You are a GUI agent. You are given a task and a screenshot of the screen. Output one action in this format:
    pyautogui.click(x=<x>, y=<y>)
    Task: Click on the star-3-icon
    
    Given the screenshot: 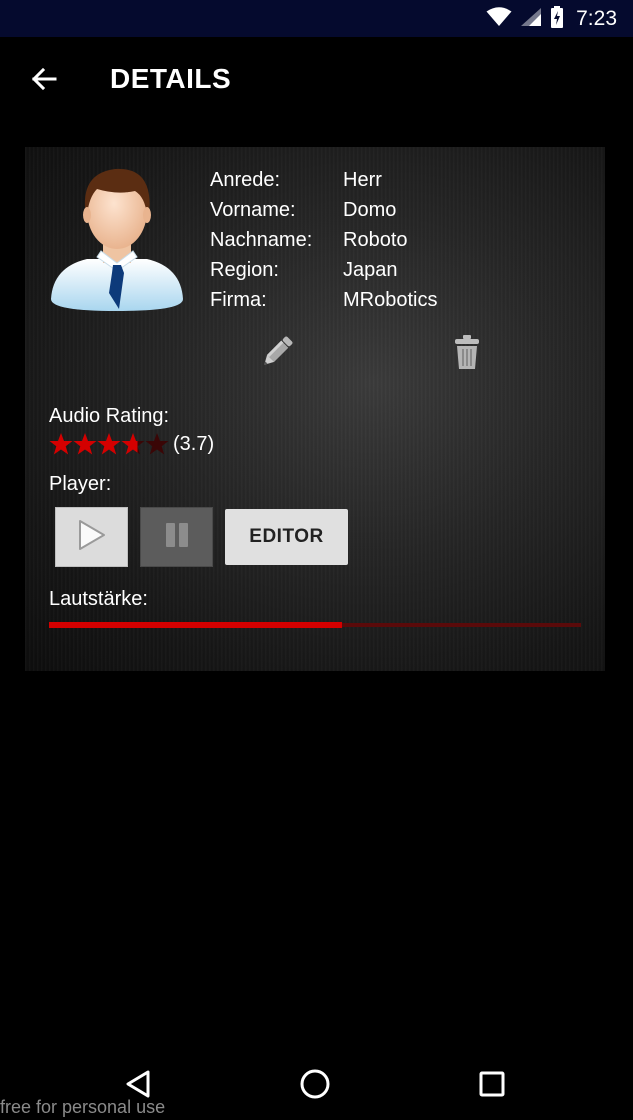 What is the action you would take?
    pyautogui.click(x=109, y=444)
    